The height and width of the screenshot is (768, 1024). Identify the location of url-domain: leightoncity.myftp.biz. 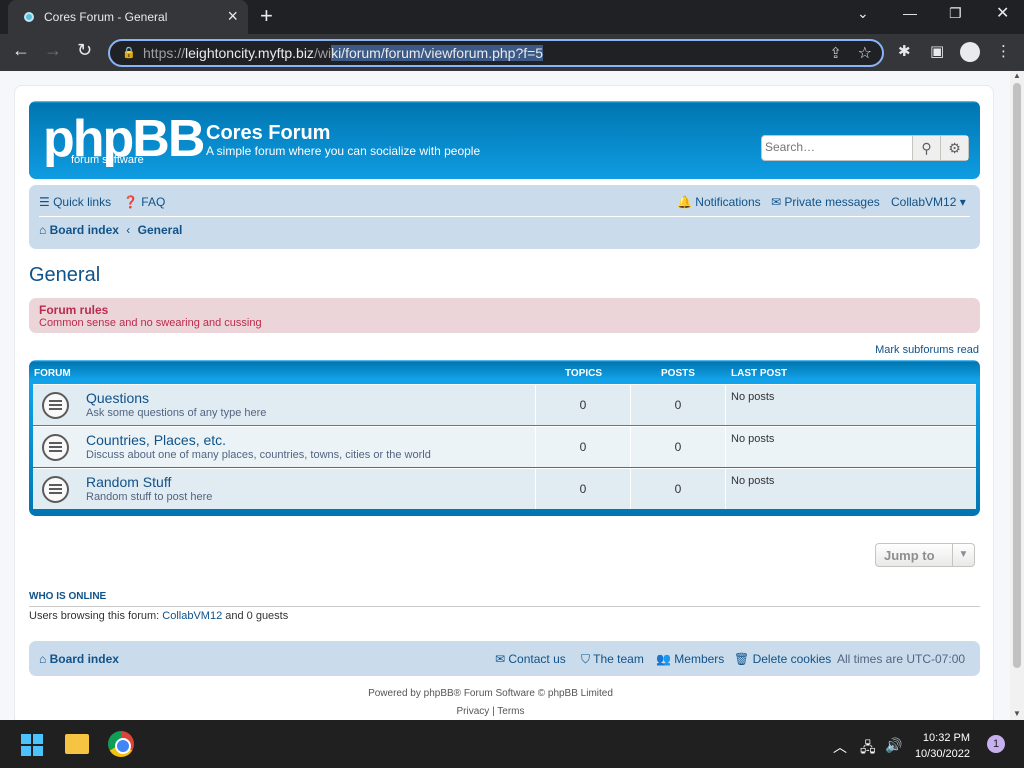
(249, 53).